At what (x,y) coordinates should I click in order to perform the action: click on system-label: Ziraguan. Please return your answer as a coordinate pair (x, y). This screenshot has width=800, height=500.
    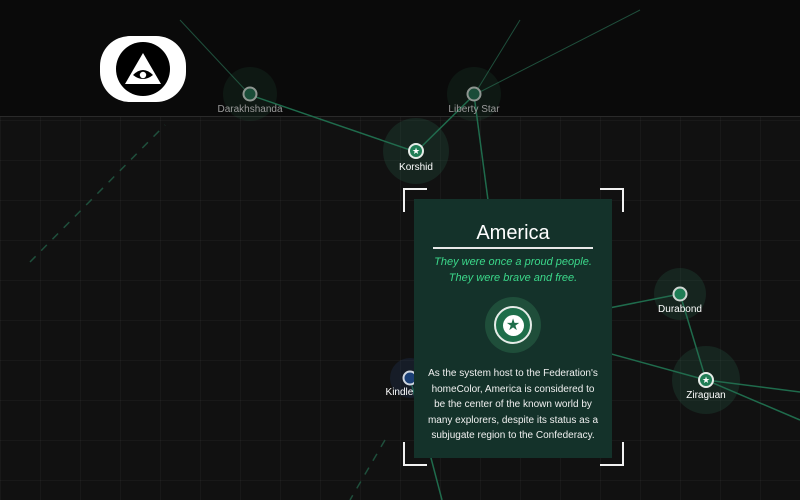
    Looking at the image, I should click on (706, 395).